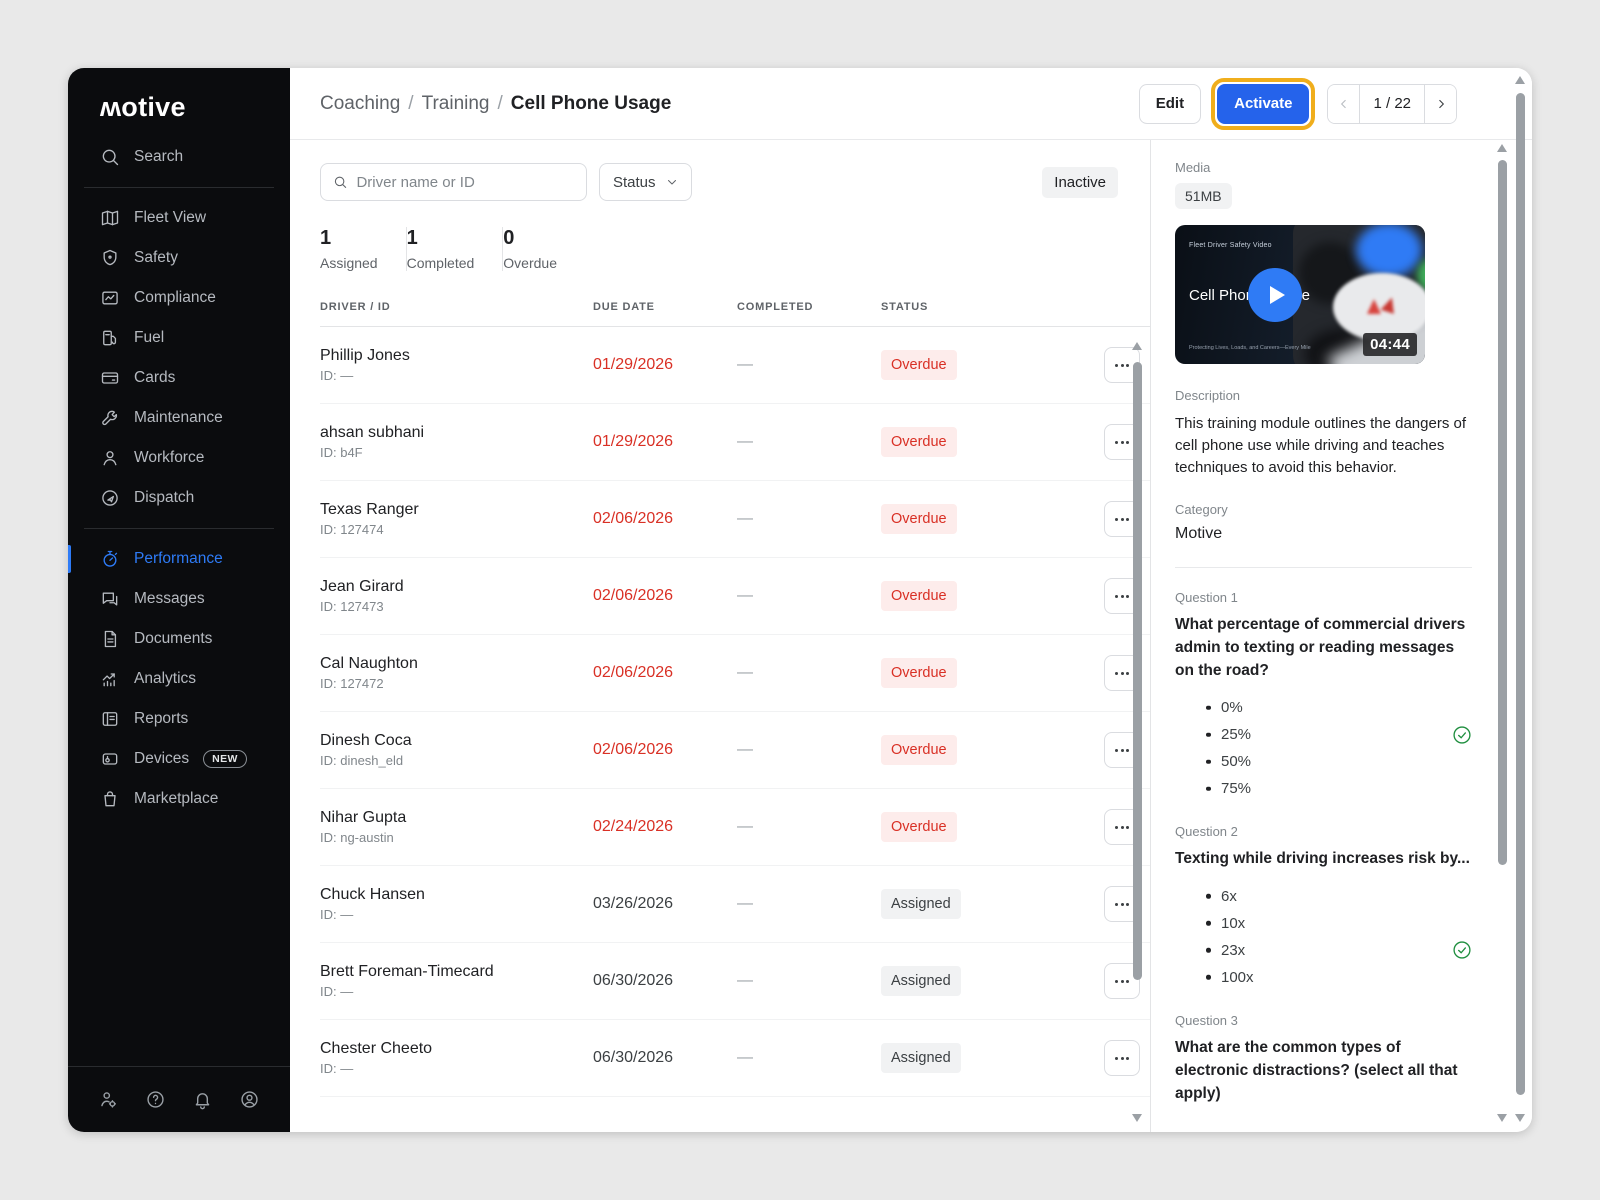  Describe the element at coordinates (179, 458) in the screenshot. I see `sidebar-item-workforce: Workforce` at that location.